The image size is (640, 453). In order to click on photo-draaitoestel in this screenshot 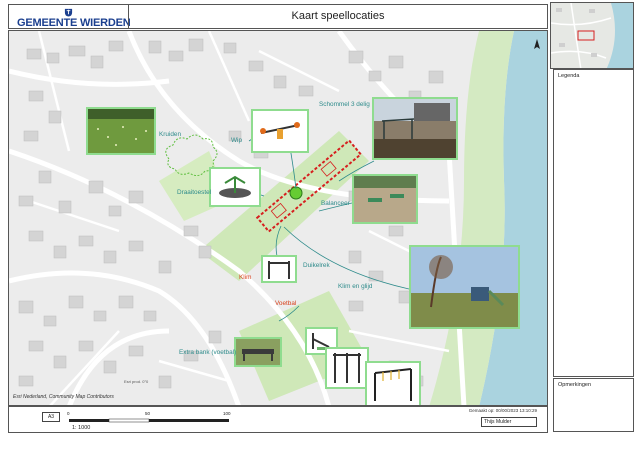, I will do `click(235, 187)`.